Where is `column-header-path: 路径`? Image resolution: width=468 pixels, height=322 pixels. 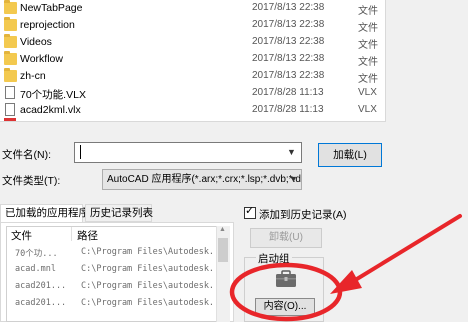 column-header-path: 路径 is located at coordinates (87, 235).